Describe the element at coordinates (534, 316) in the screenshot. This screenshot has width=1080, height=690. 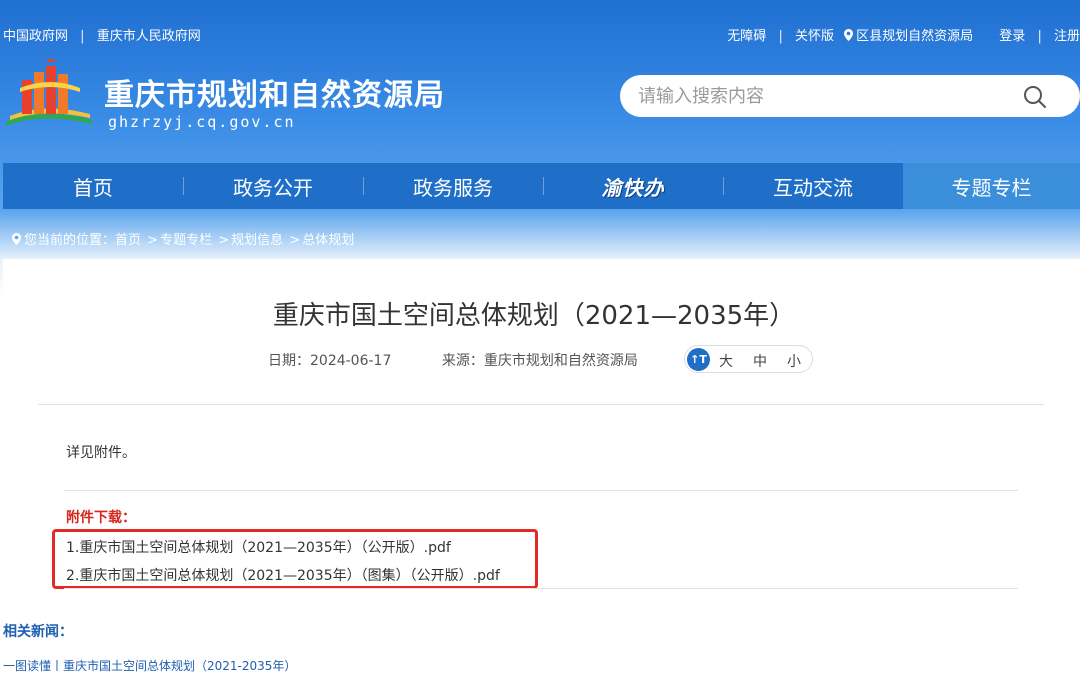
I see `article-title: 重庆市国土空间总体规划（2021—2035年）` at that location.